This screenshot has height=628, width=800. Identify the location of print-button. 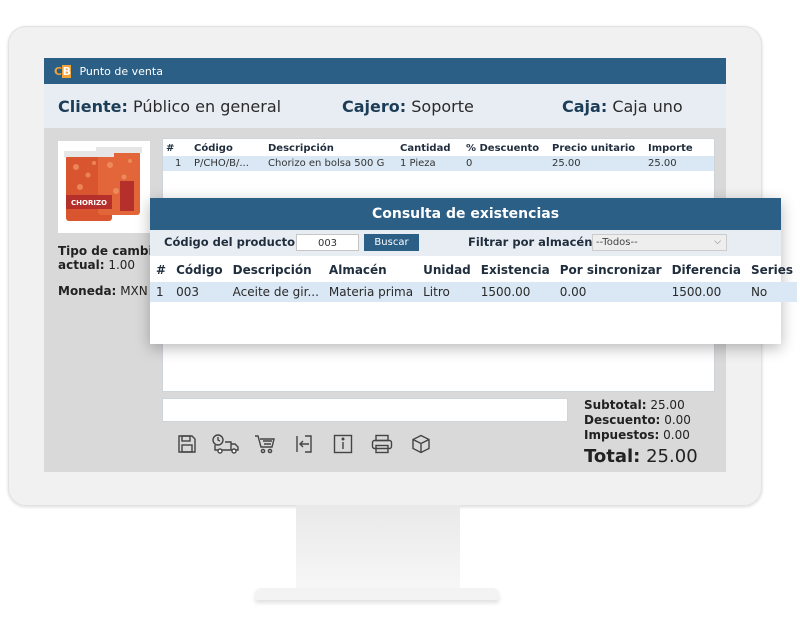
(381, 444).